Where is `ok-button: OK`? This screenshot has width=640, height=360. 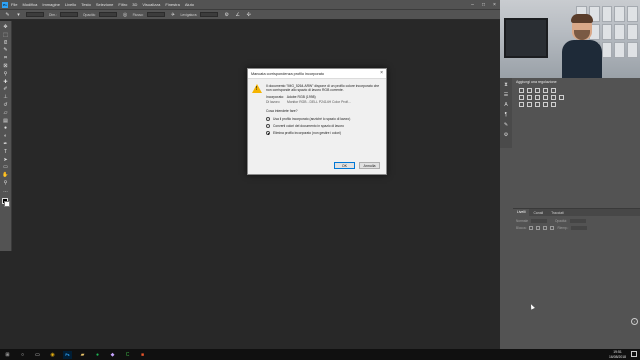 ok-button: OK is located at coordinates (344, 165).